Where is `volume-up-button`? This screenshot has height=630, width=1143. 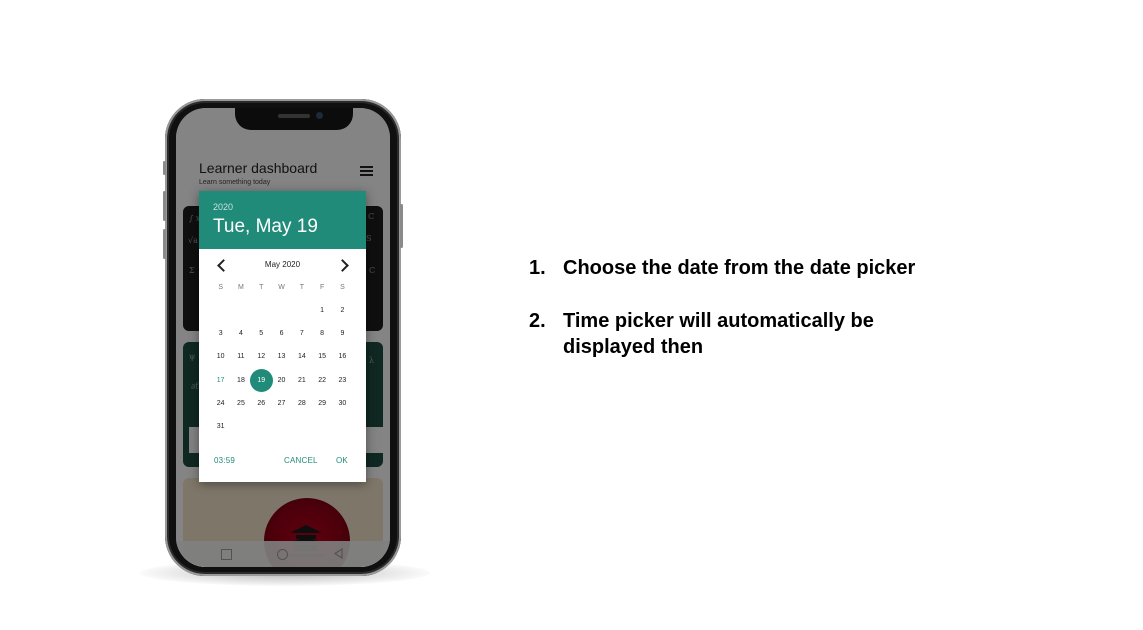
volume-up-button is located at coordinates (164, 206).